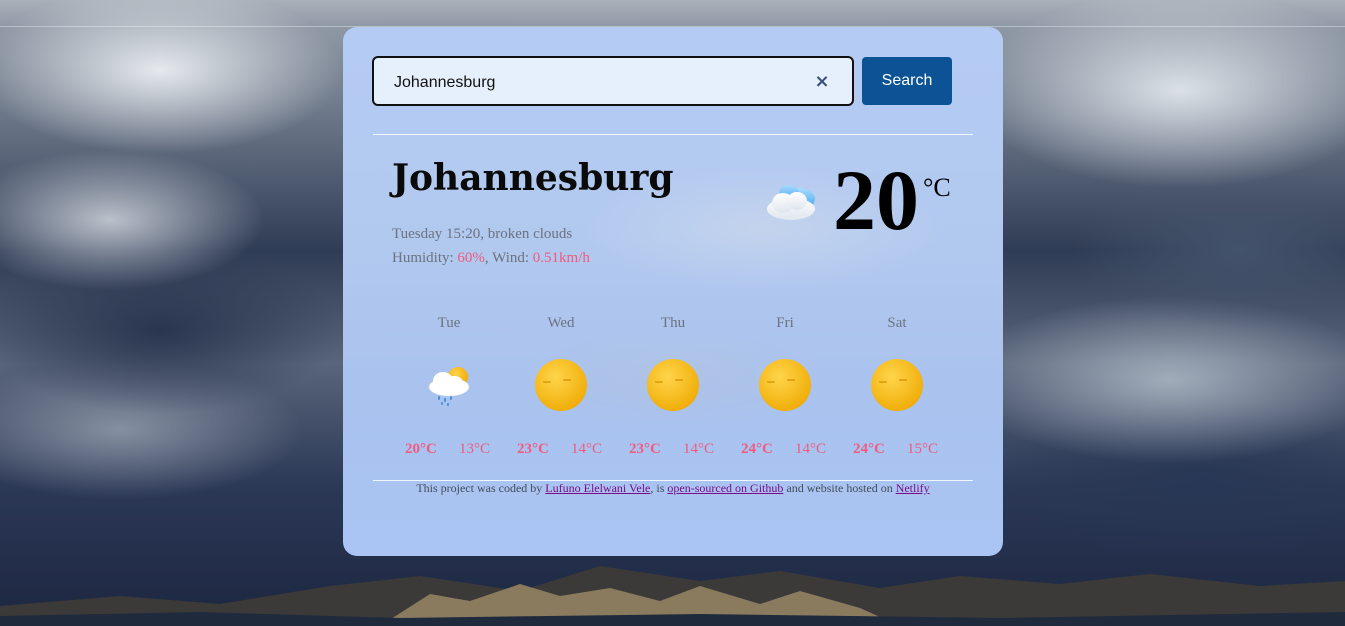 The height and width of the screenshot is (626, 1345). What do you see at coordinates (659, 488) in the screenshot?
I see `footer-text: , is` at bounding box center [659, 488].